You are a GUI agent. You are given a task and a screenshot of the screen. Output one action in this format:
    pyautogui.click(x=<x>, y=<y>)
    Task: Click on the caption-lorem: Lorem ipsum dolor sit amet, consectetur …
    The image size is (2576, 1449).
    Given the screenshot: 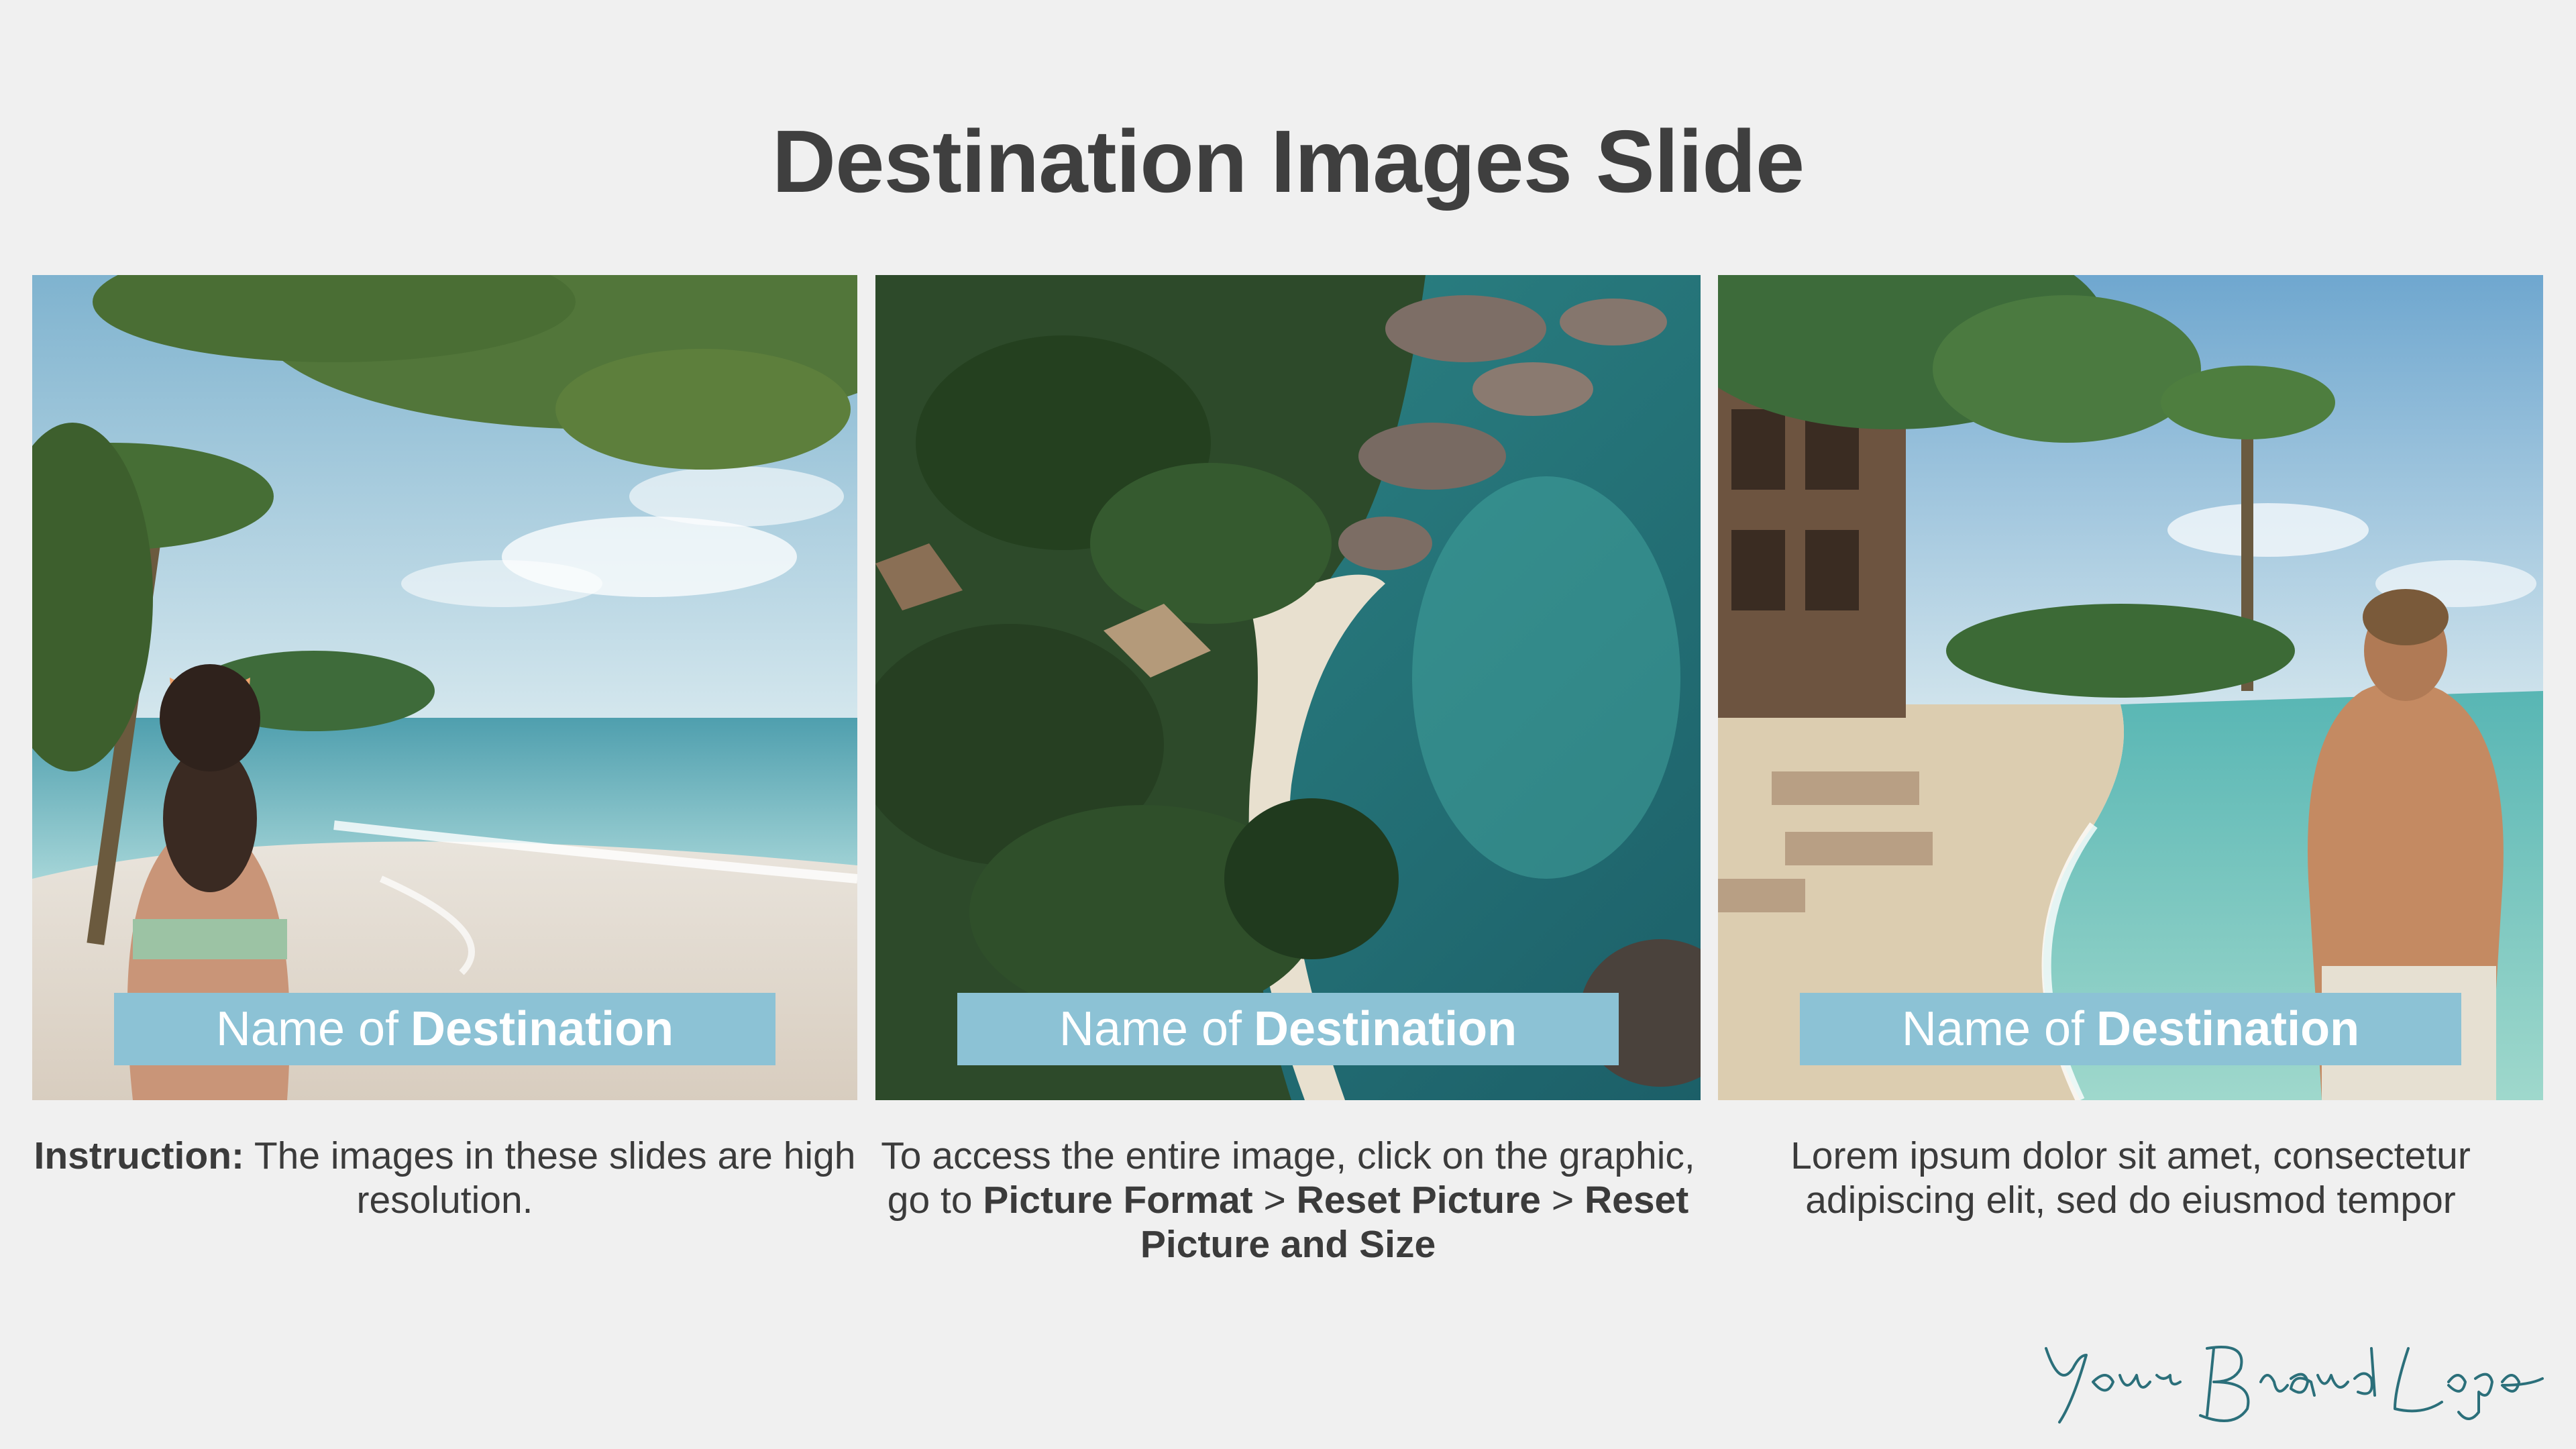 What is the action you would take?
    pyautogui.click(x=2130, y=1178)
    